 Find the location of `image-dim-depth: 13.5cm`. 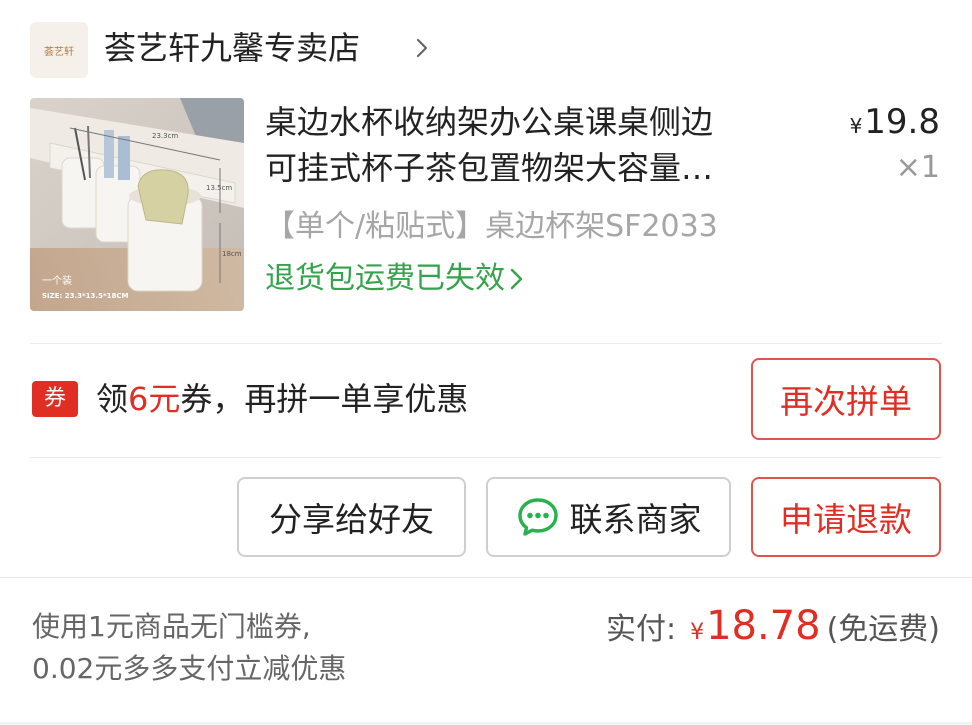

image-dim-depth: 13.5cm is located at coordinates (219, 188).